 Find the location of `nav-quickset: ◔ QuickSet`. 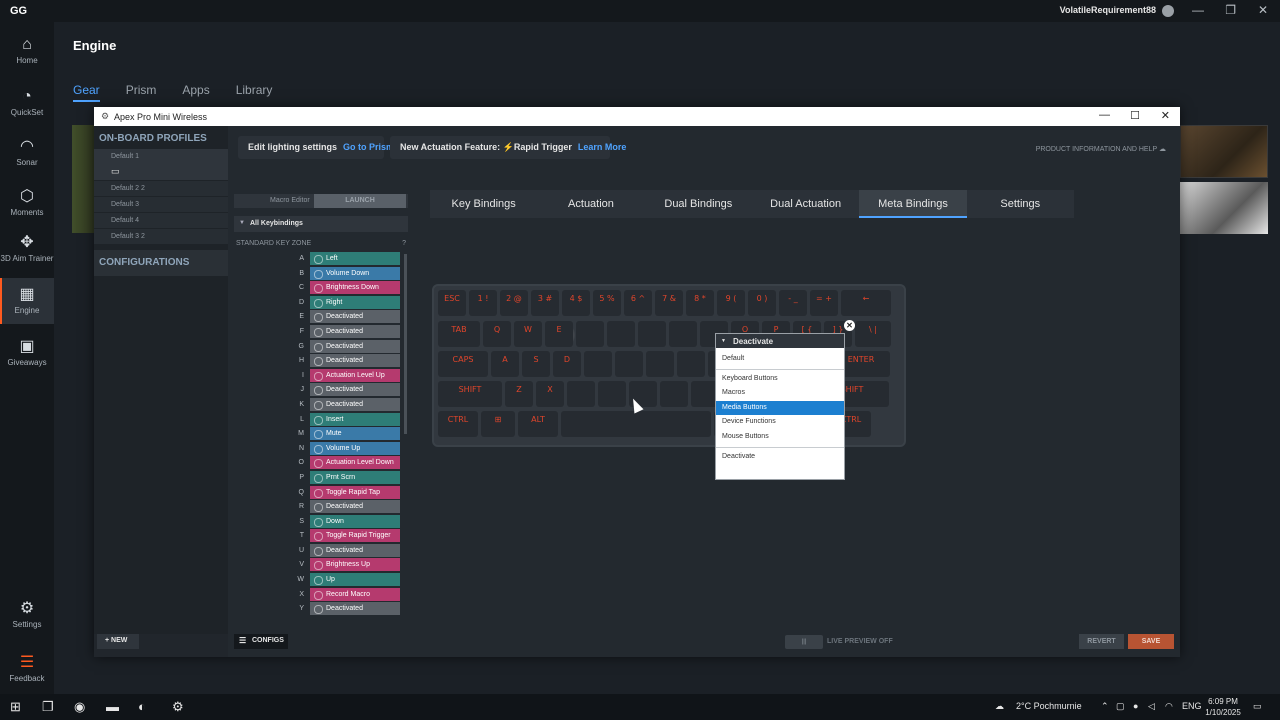

nav-quickset: ◔ QuickSet is located at coordinates (27, 106).